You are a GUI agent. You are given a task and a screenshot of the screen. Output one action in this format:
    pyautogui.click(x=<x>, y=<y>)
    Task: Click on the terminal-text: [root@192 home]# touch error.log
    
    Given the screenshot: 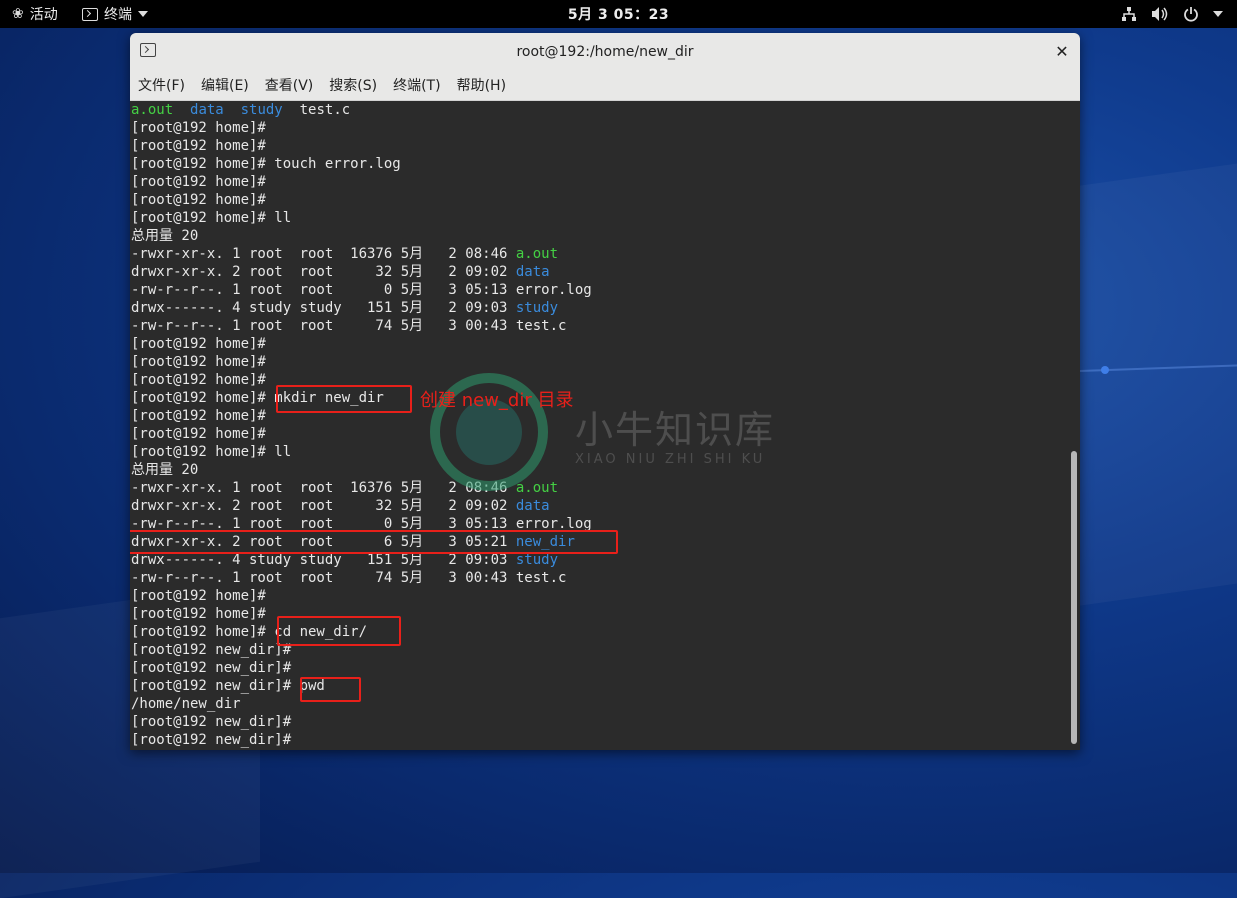 What is the action you would take?
    pyautogui.click(x=266, y=164)
    